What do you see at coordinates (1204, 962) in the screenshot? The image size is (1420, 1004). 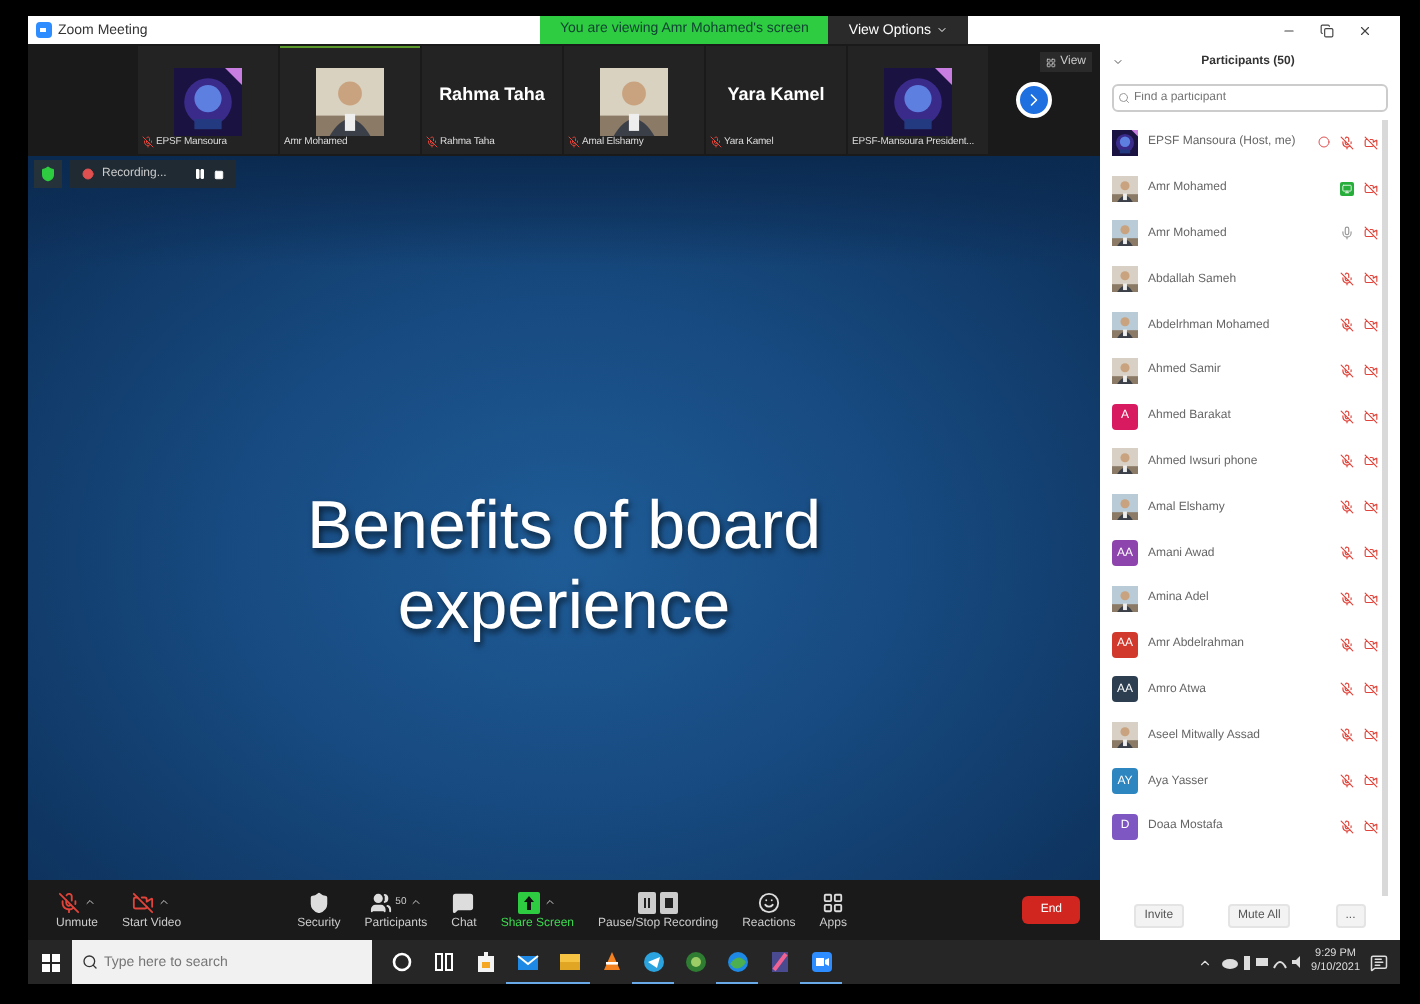 I see `tray-caret-icon` at bounding box center [1204, 962].